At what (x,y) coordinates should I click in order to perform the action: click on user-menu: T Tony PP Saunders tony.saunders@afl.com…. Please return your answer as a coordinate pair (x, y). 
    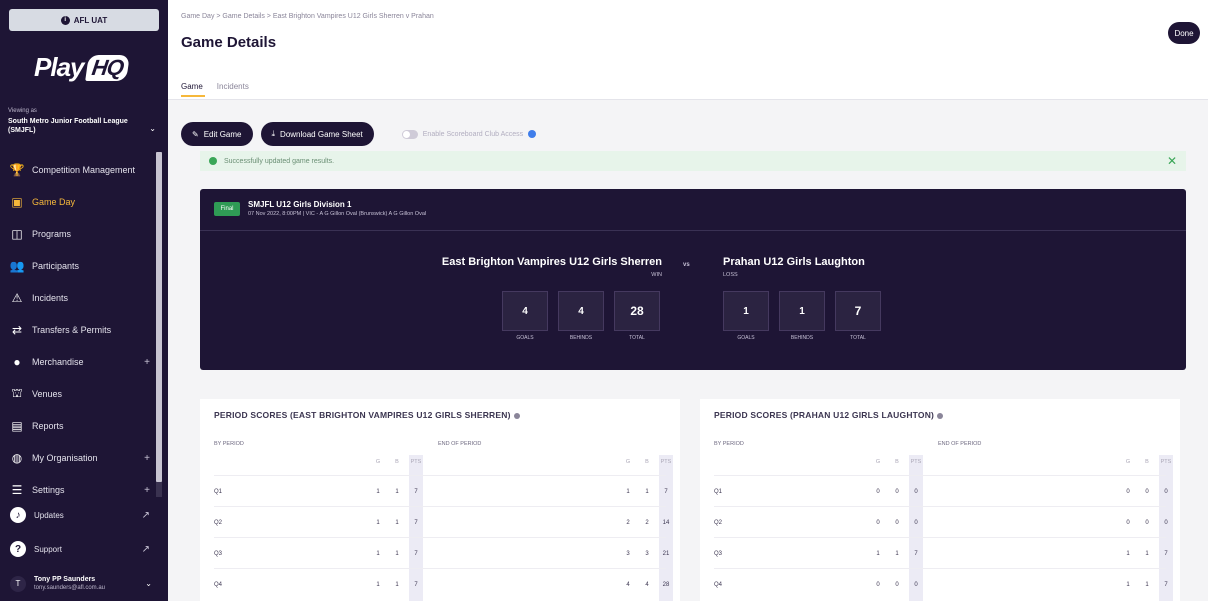
    Looking at the image, I should click on (84, 583).